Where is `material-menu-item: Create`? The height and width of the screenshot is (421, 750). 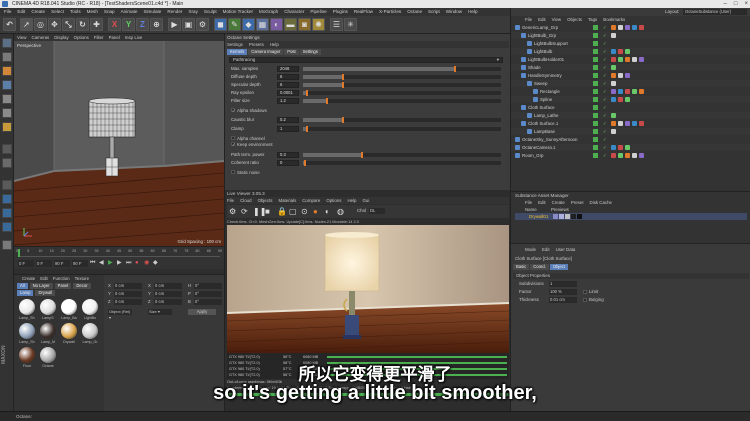 material-menu-item: Create is located at coordinates (28, 278).